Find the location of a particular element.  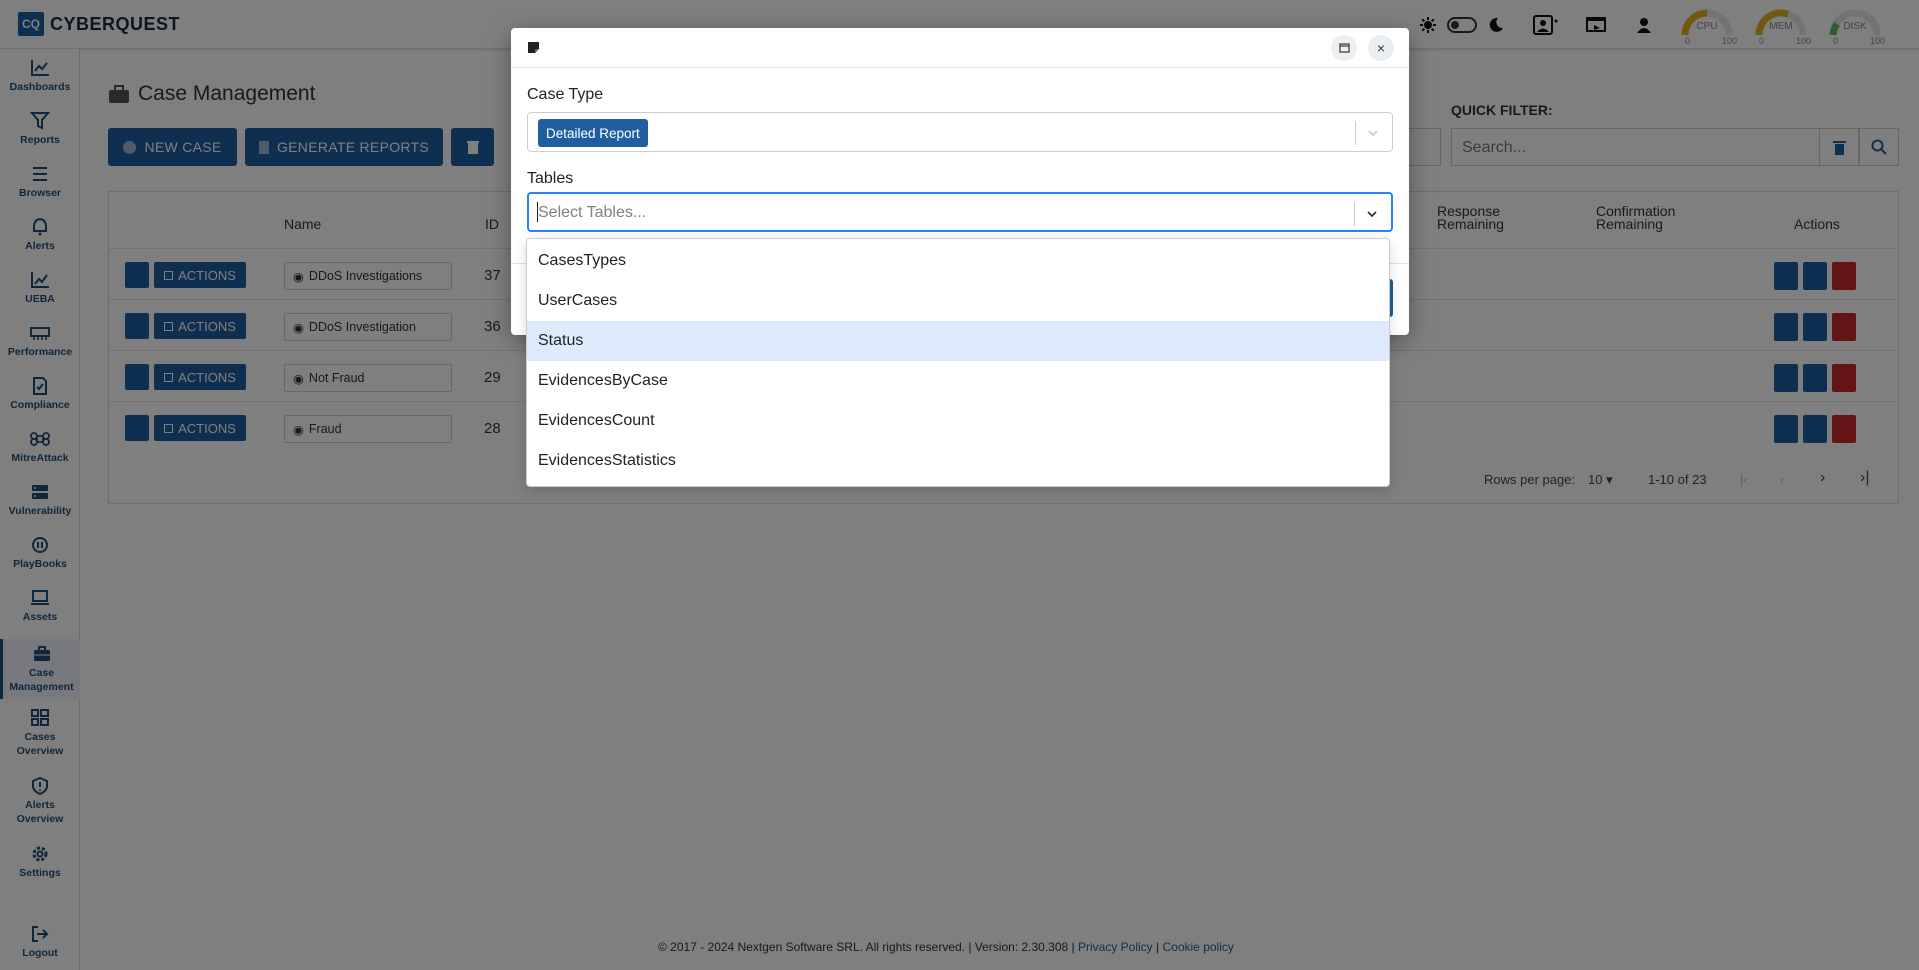

dropdown-option-casestypes: CasesTypes is located at coordinates (958, 261).